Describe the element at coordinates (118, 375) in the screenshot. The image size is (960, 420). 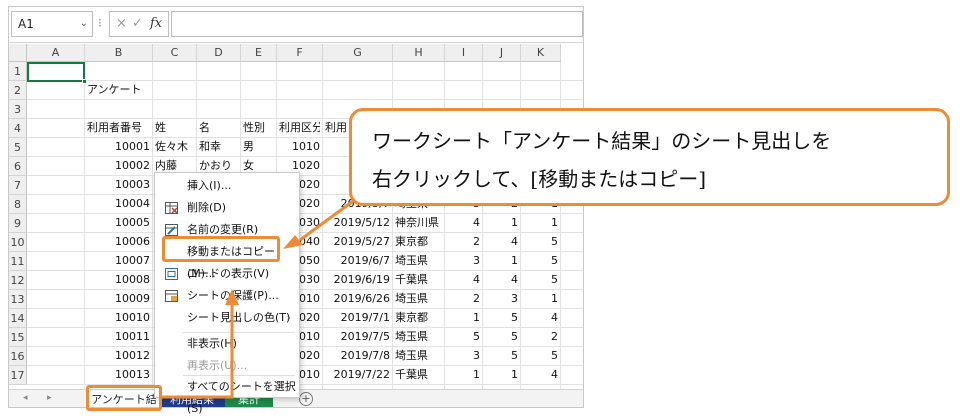
I see `cell-b17: 10013` at that location.